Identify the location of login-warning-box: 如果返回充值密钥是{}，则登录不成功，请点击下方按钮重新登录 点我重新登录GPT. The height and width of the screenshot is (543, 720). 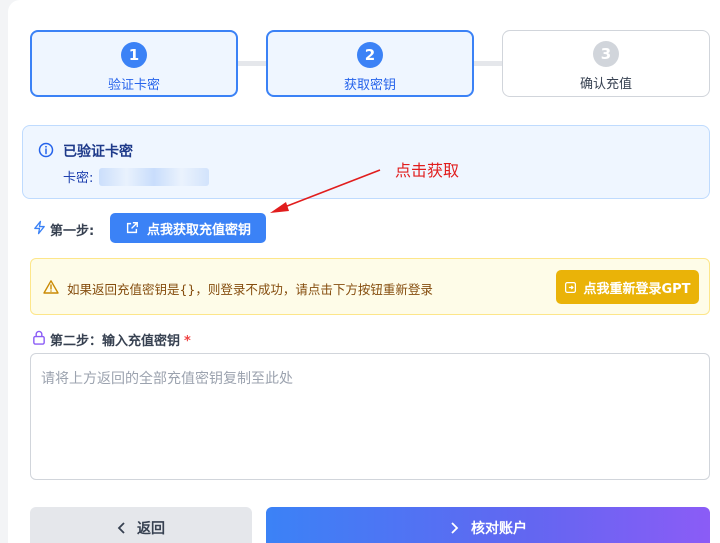
(370, 286).